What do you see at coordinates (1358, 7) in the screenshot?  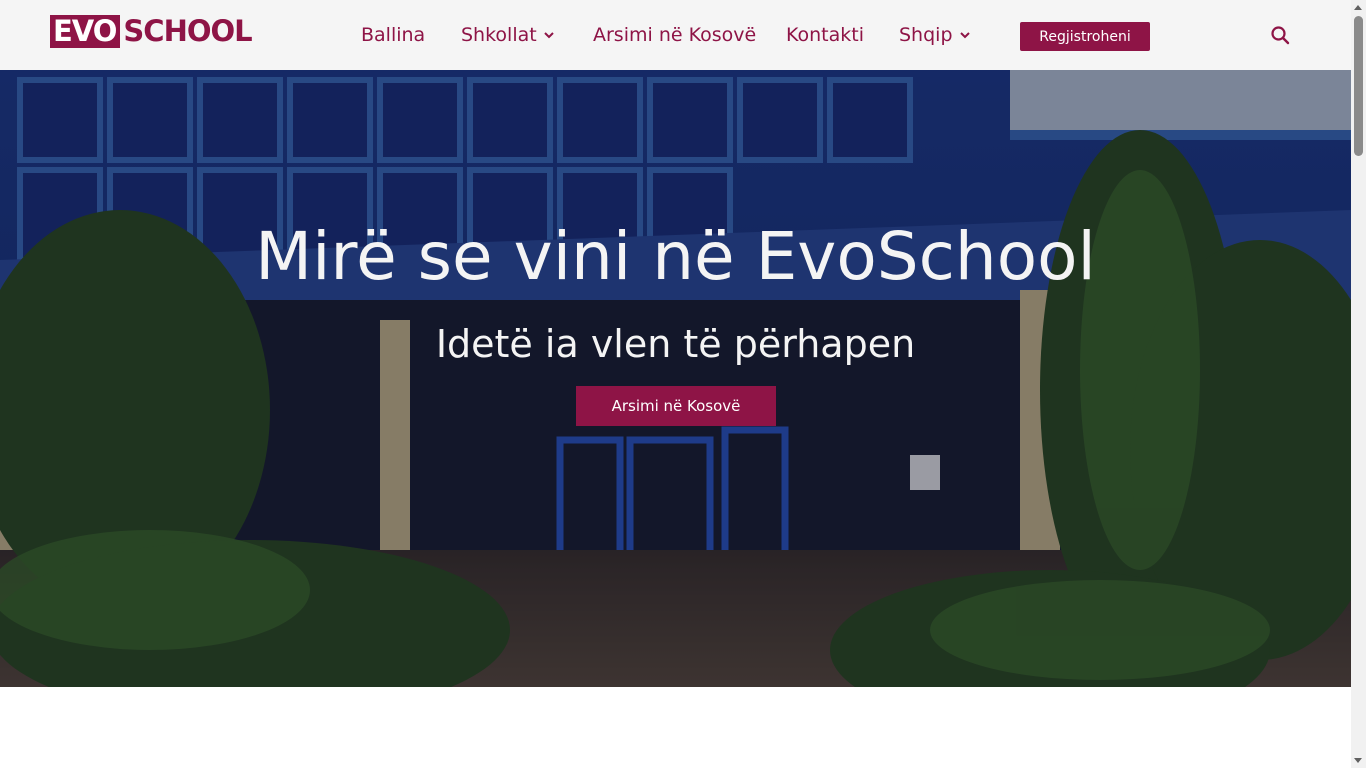 I see `scroll-up-arrow-icon` at bounding box center [1358, 7].